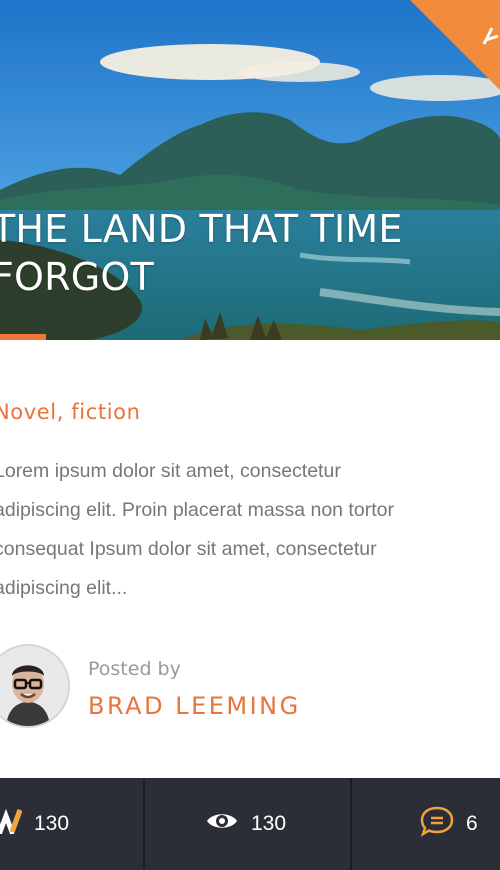 The image size is (500, 870). I want to click on eye-icon, so click(222, 824).